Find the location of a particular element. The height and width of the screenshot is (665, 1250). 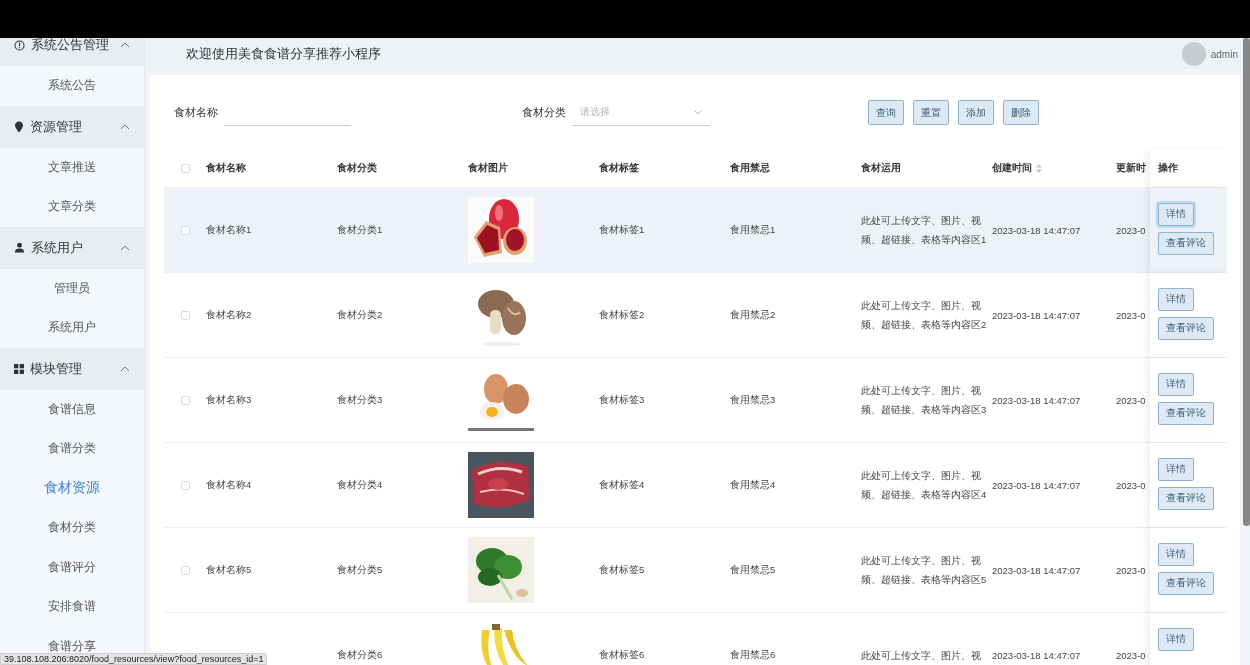

column-header: 食材运用 is located at coordinates (881, 167).